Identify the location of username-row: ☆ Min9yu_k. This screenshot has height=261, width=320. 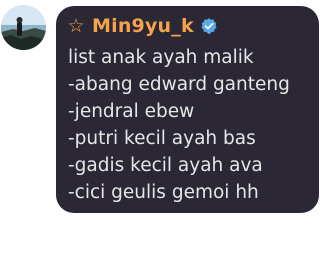
(187, 26).